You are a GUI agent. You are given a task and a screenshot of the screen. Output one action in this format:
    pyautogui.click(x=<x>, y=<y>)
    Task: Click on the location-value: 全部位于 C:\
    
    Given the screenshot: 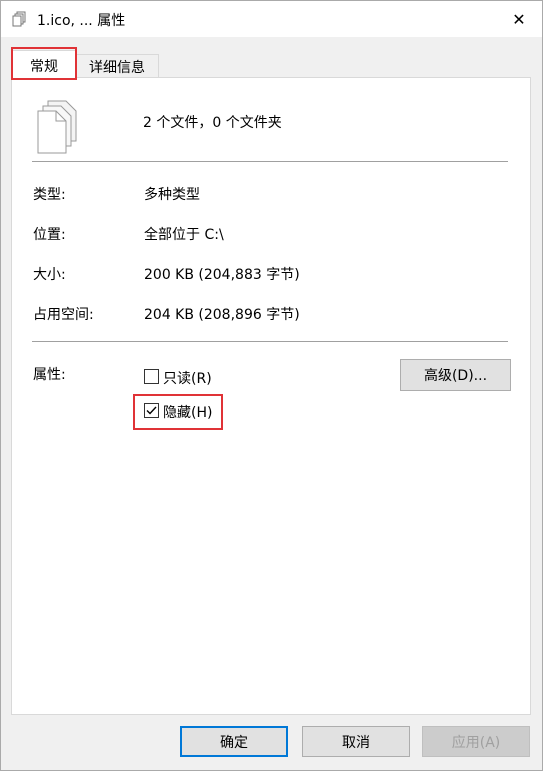 What is the action you would take?
    pyautogui.click(x=184, y=235)
    